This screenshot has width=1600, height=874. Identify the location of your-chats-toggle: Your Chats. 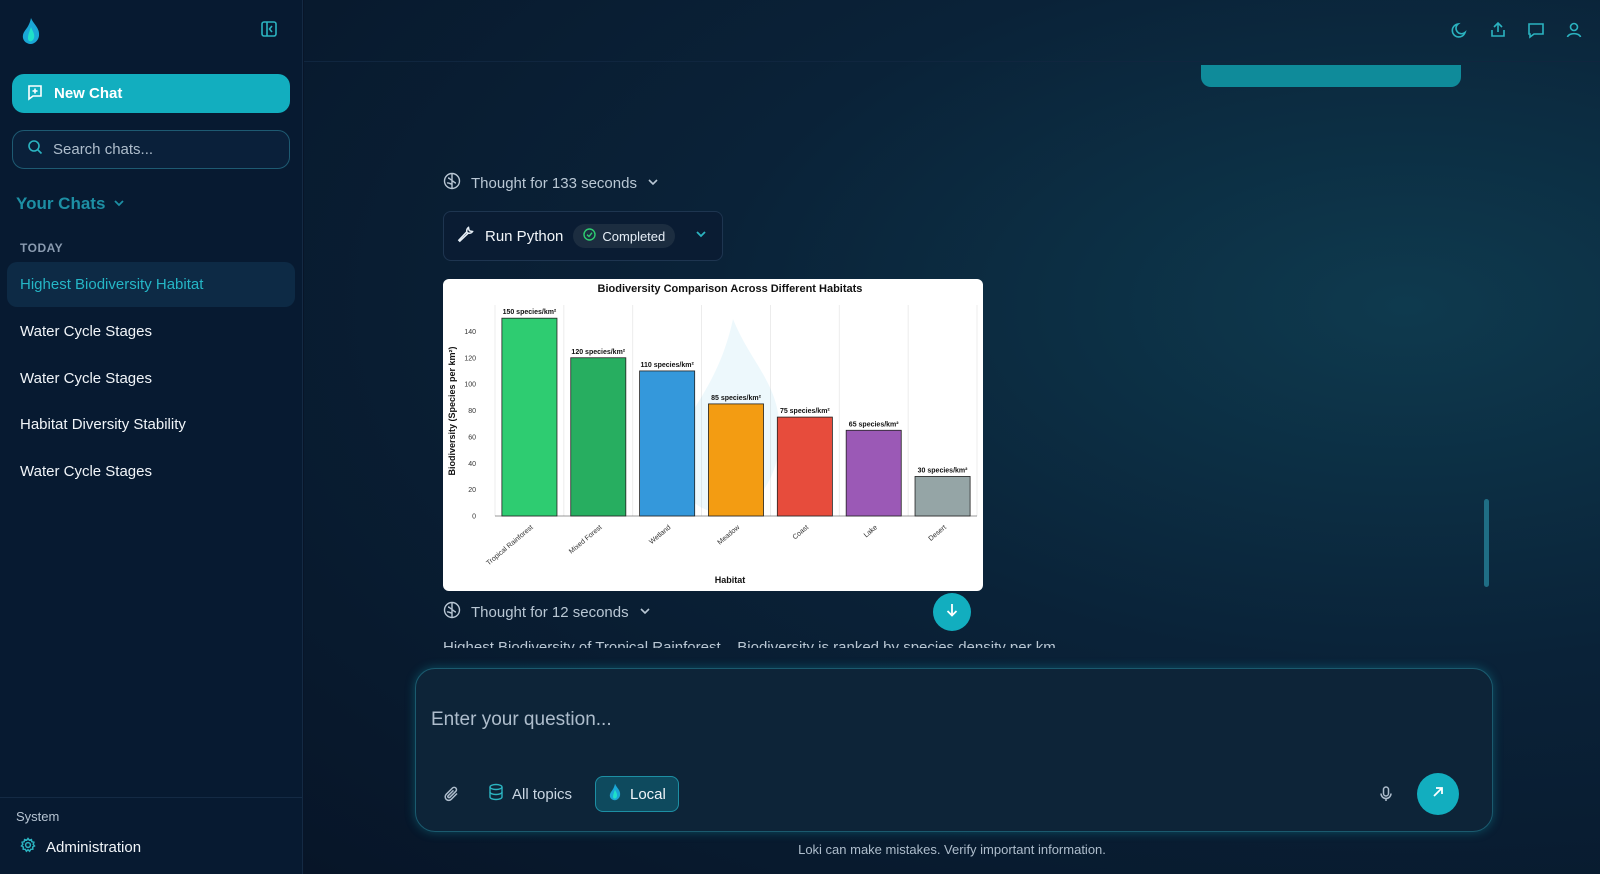
(70, 204).